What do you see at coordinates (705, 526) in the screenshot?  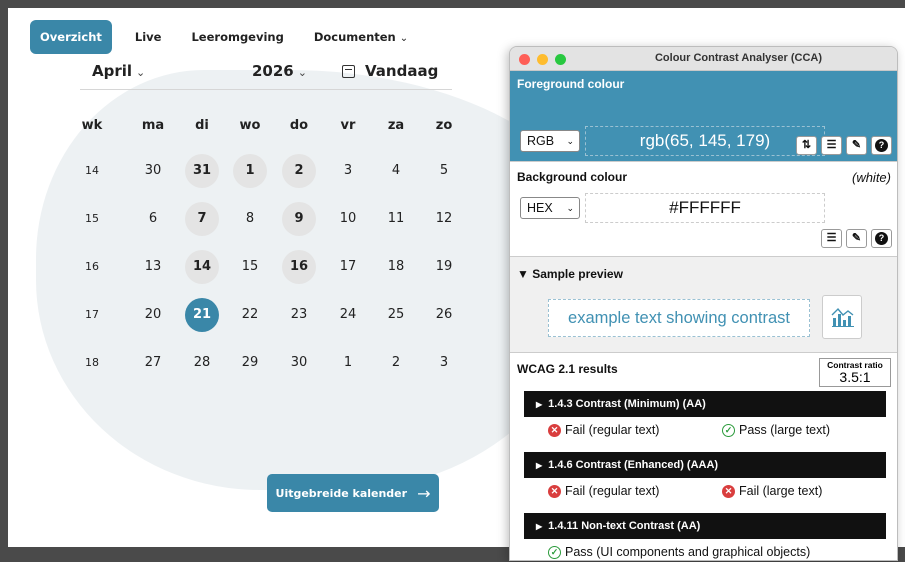 I see `criterion-header: ▶ 1.4.11 Non-text Contrast (AA)` at bounding box center [705, 526].